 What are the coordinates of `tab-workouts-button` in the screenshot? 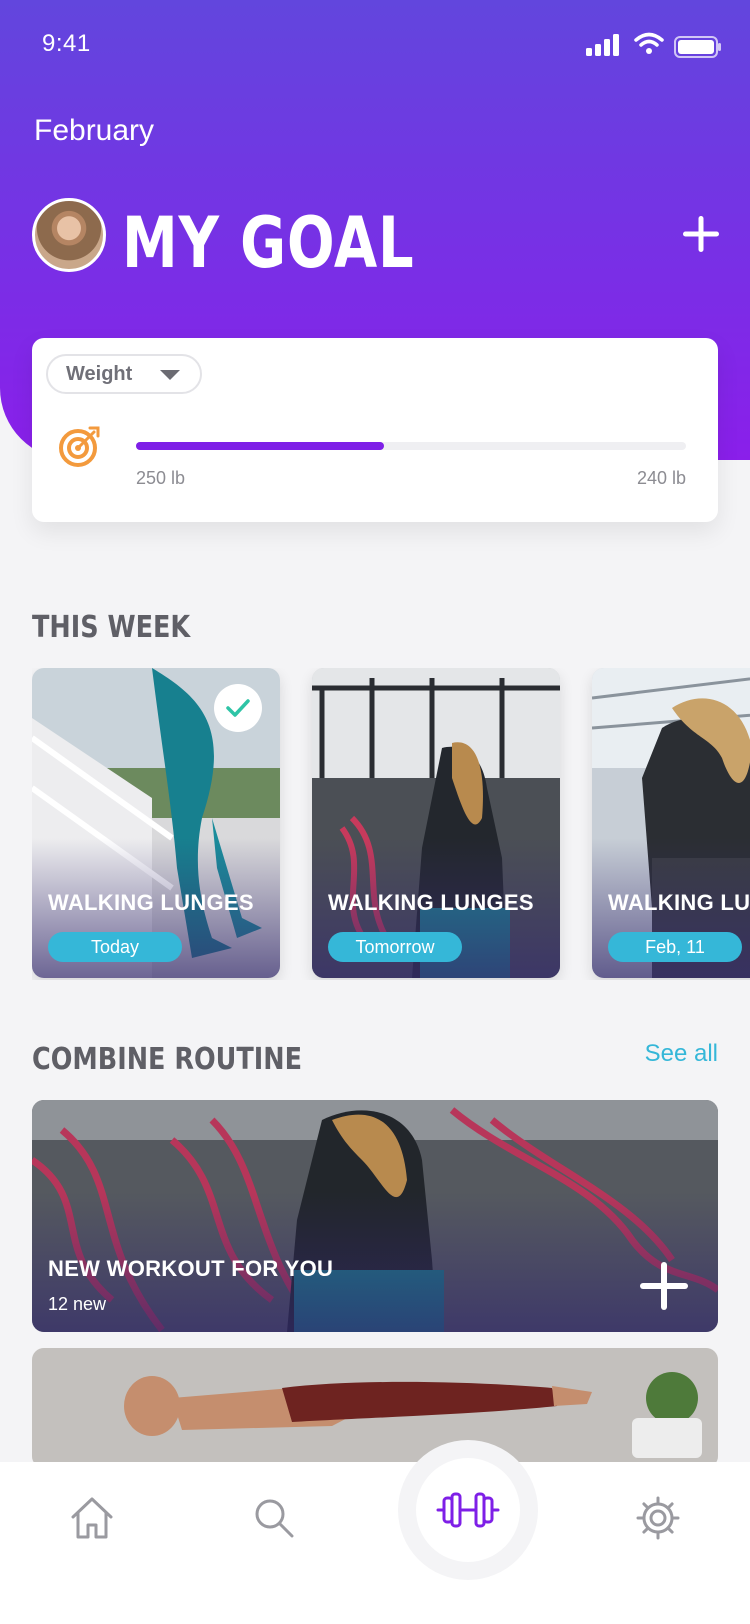 It's located at (468, 1510).